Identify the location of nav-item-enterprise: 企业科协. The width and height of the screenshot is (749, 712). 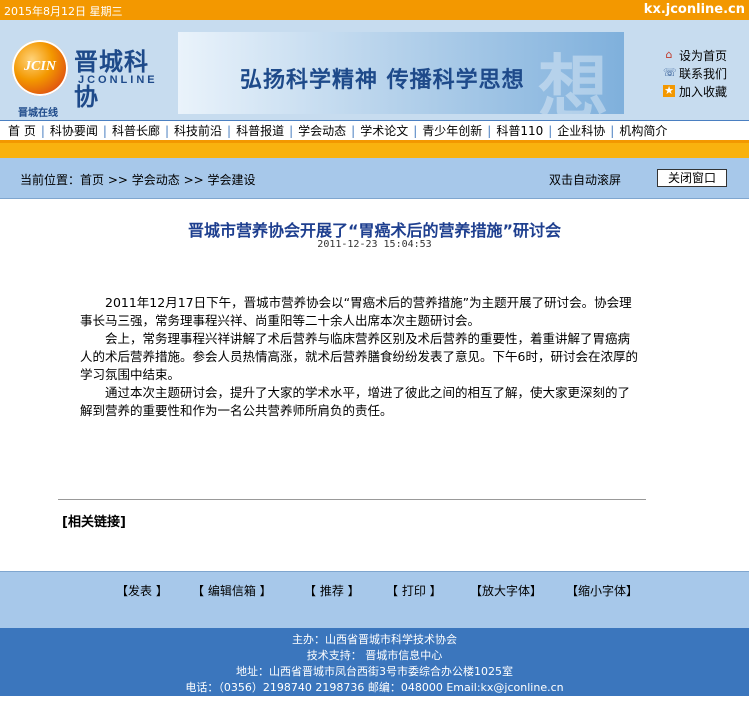
(581, 130).